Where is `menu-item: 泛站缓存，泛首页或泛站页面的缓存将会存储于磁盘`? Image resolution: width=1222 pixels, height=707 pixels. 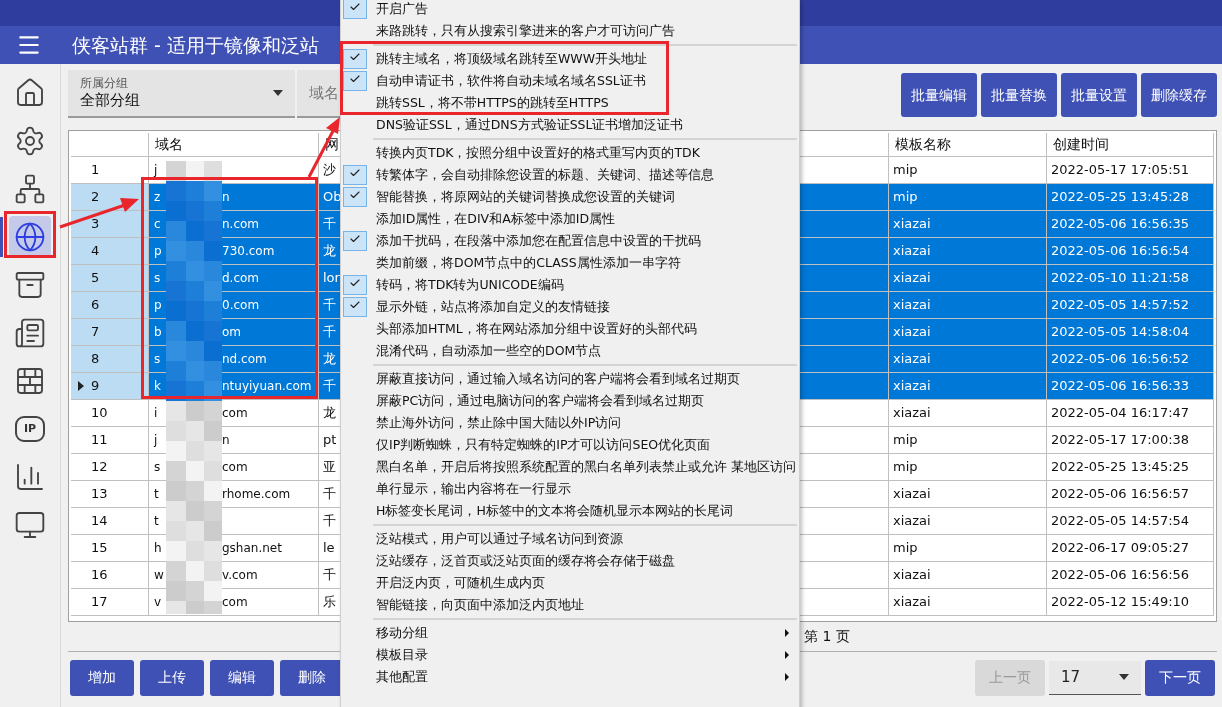
menu-item: 泛站缓存，泛首页或泛站页面的缓存将会存储于磁盘 is located at coordinates (508, 561).